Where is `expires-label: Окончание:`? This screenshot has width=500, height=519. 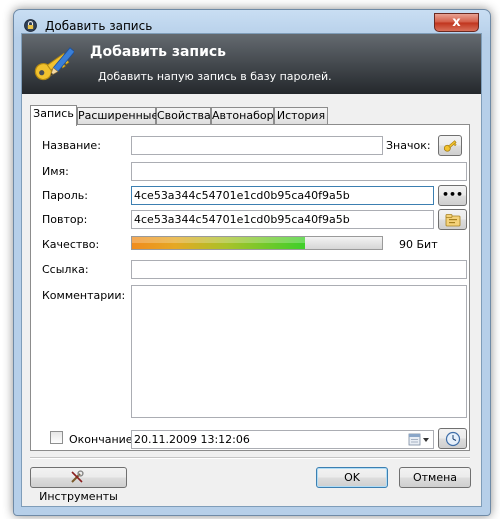 expires-label: Окончание: is located at coordinates (102, 439).